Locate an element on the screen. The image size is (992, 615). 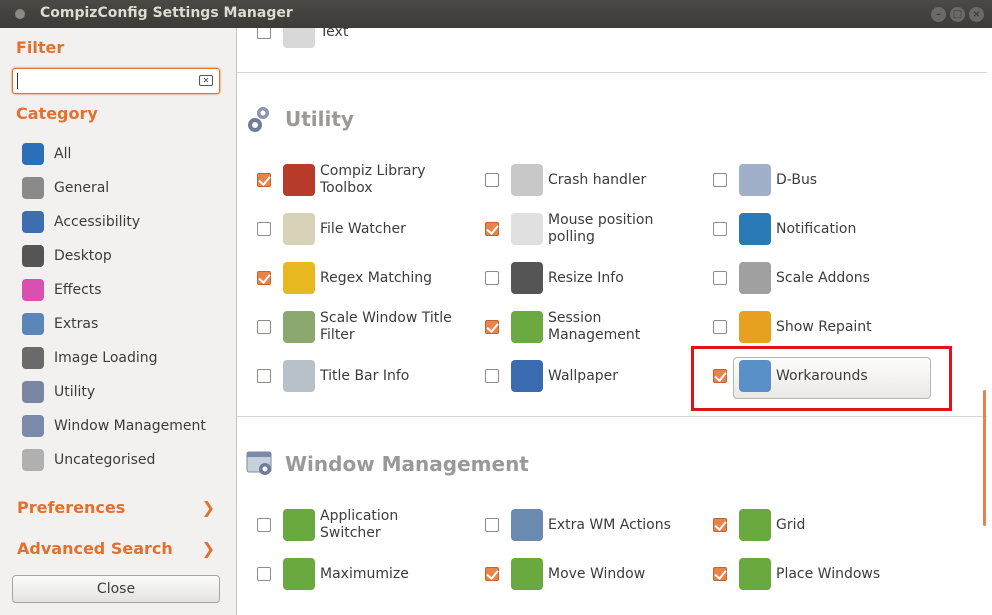
plugin-item: Extra WM Actions is located at coordinates (586, 525).